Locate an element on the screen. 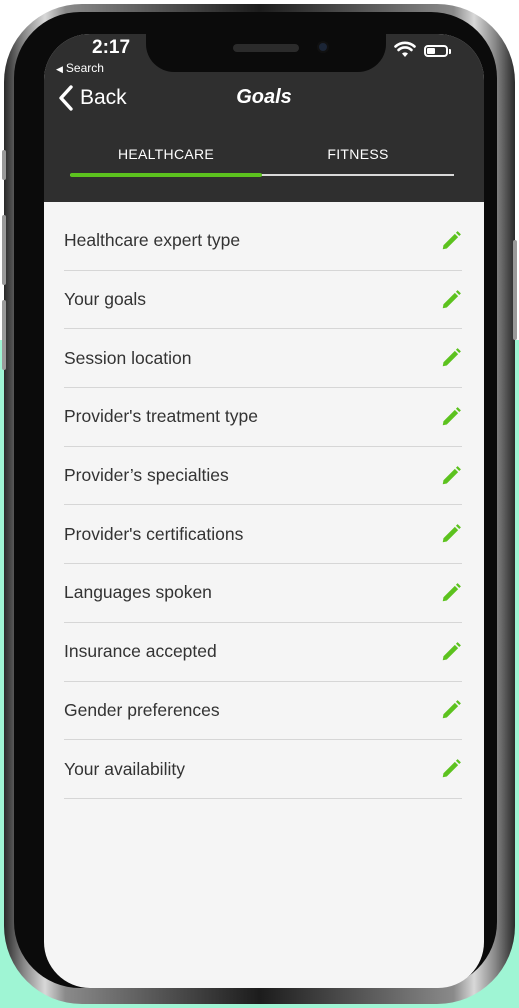  list-item: Healthcare expert type is located at coordinates (263, 241).